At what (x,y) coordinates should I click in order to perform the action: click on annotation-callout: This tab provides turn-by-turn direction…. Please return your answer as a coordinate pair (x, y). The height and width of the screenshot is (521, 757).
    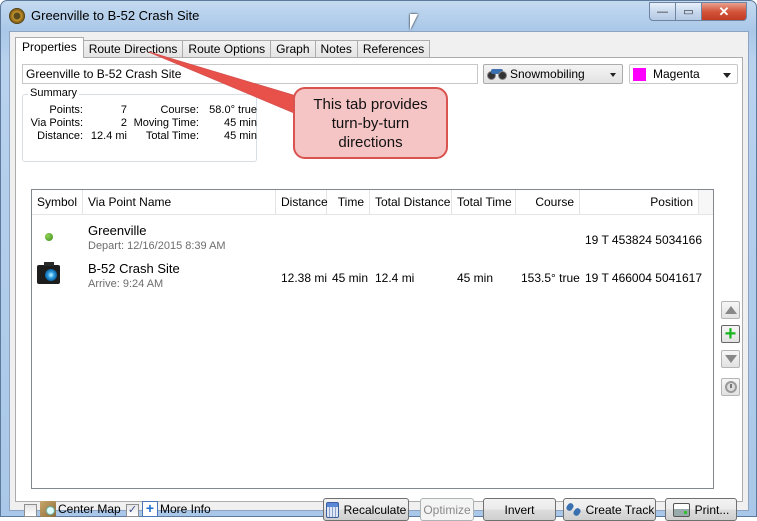
    Looking at the image, I should click on (370, 123).